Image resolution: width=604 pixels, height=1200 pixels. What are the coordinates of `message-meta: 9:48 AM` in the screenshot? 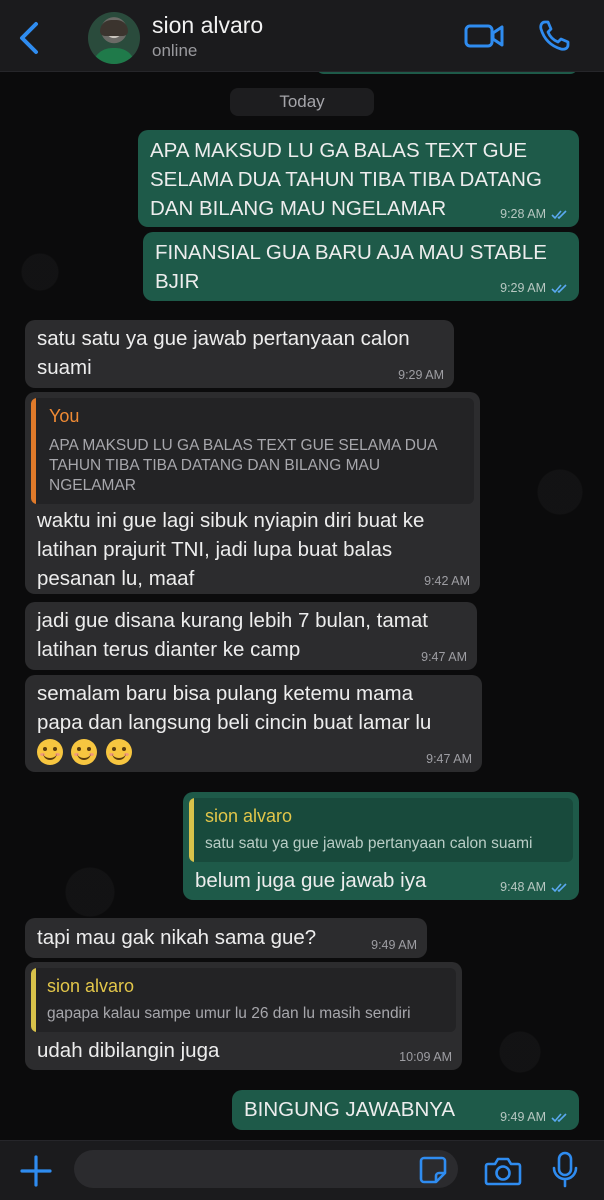 It's located at (534, 887).